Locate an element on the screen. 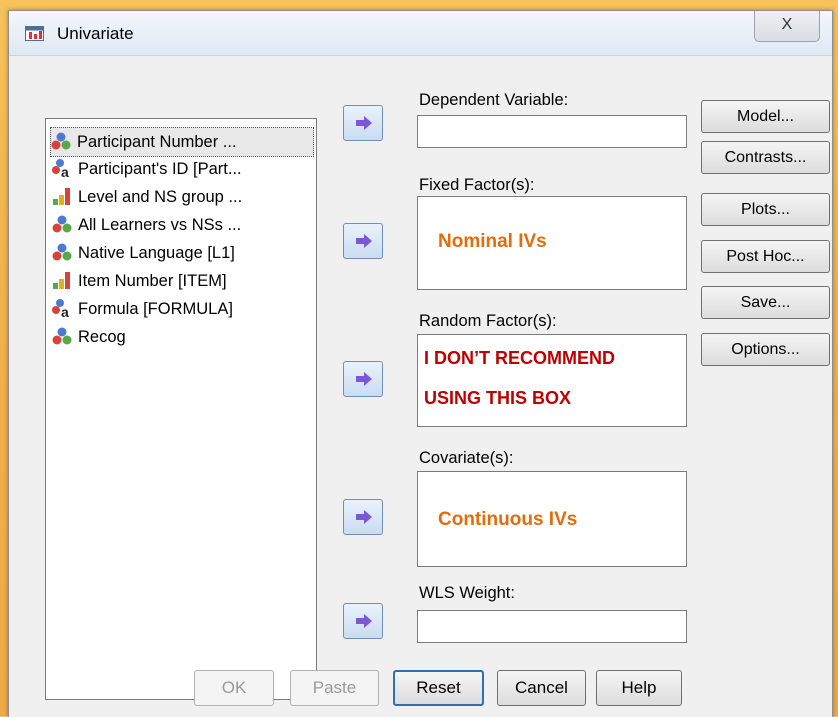  random-factors-note-line2: USING THIS BOX is located at coordinates (498, 398).